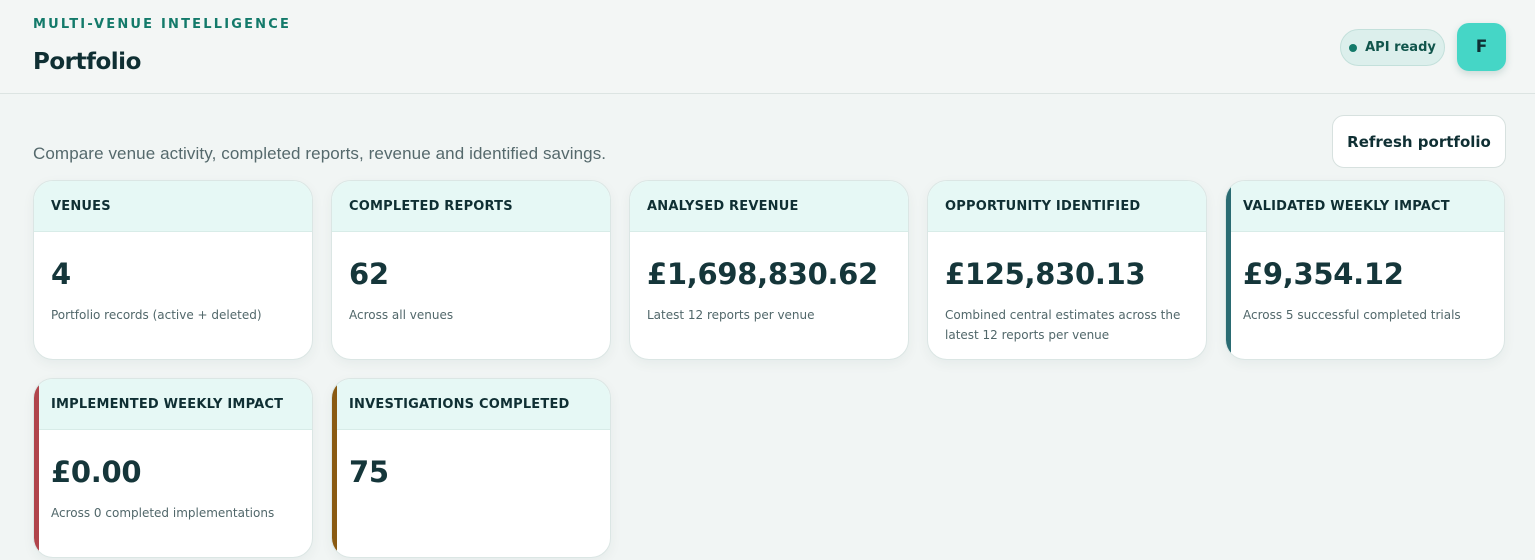 The width and height of the screenshot is (1535, 560). What do you see at coordinates (1419, 141) in the screenshot?
I see `refresh-portfolio-button: Refresh portfolio` at bounding box center [1419, 141].